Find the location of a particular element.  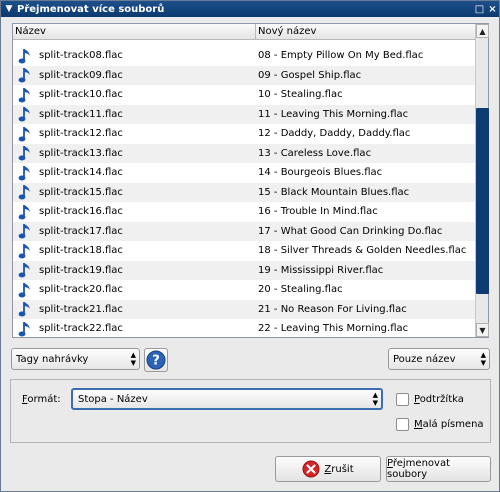

lowercase-checkbox is located at coordinates (402, 424).